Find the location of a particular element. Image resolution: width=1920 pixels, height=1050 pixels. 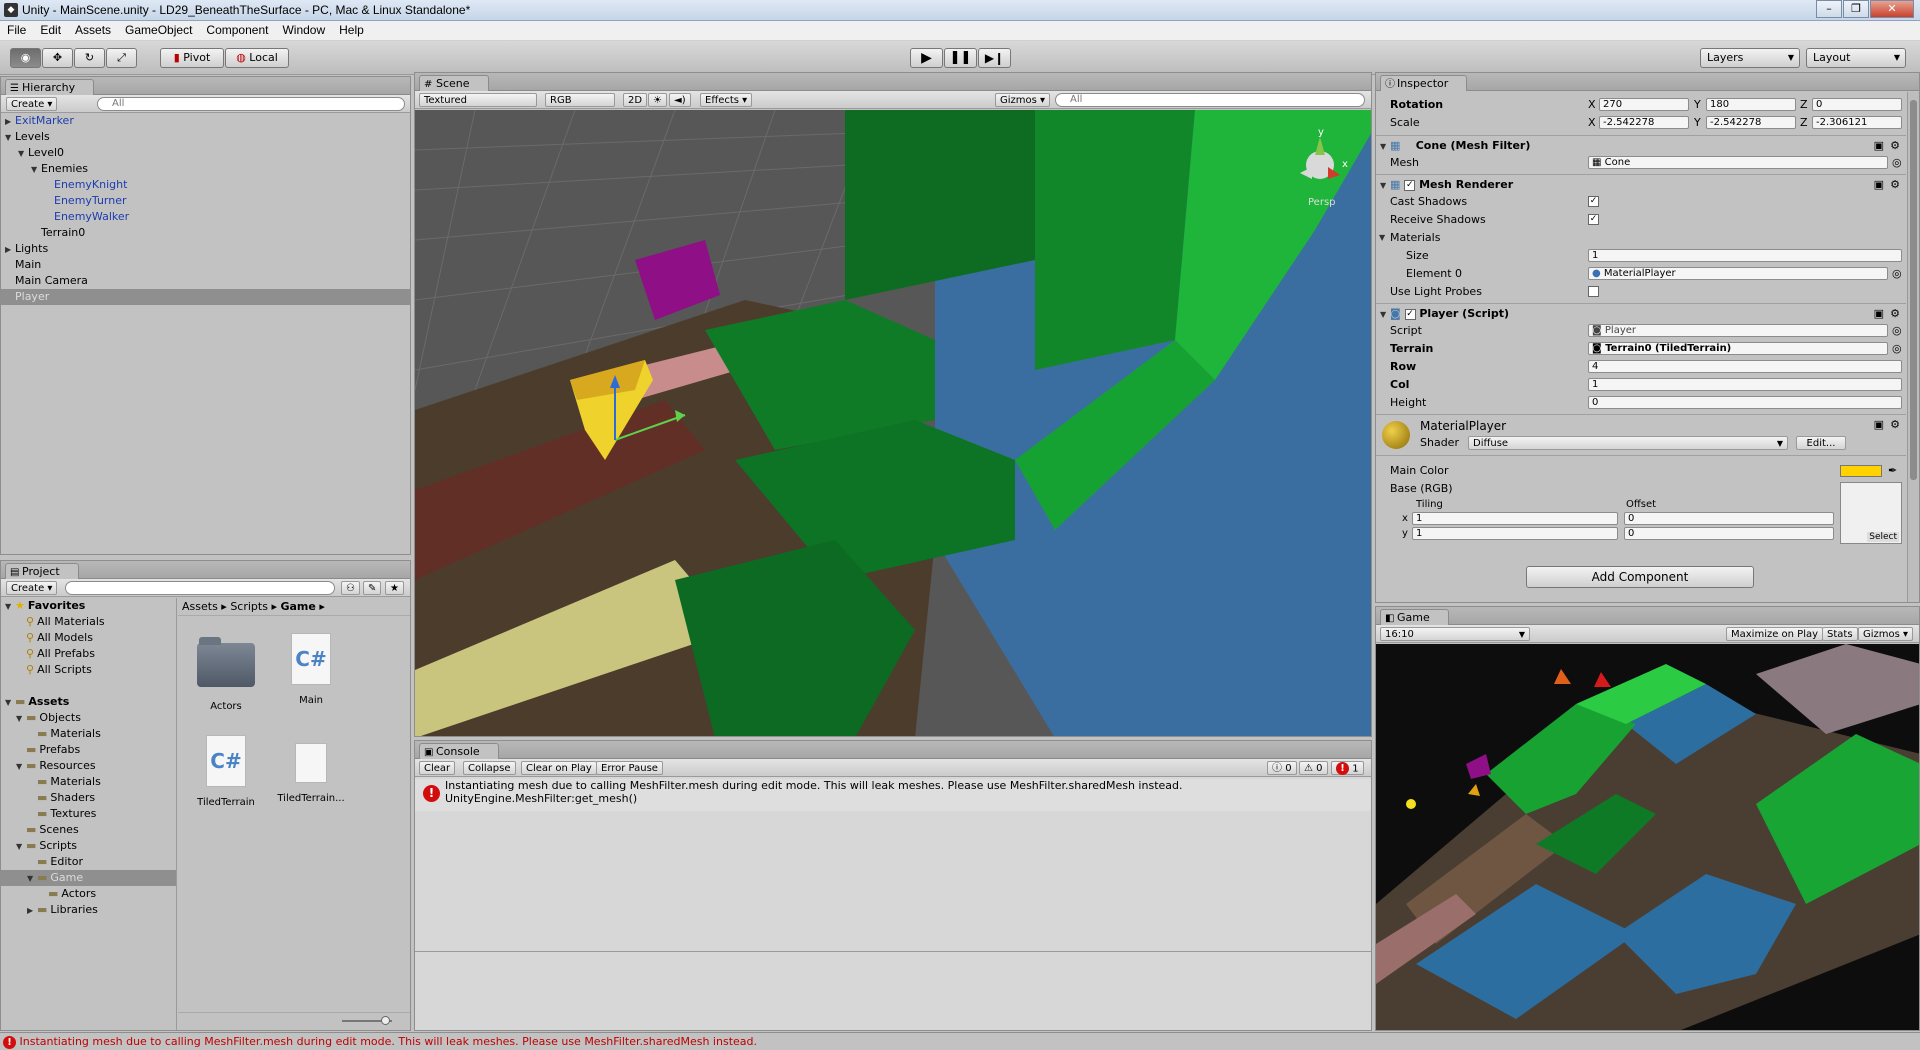

project-tree-item: ▼ ▬ Assets is located at coordinates (88, 702).